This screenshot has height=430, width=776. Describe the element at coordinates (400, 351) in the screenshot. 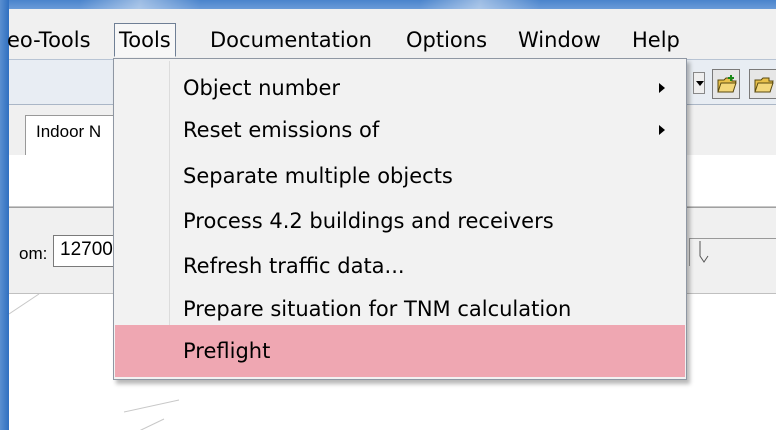

I see `menu-item-preflight: Preflight` at that location.